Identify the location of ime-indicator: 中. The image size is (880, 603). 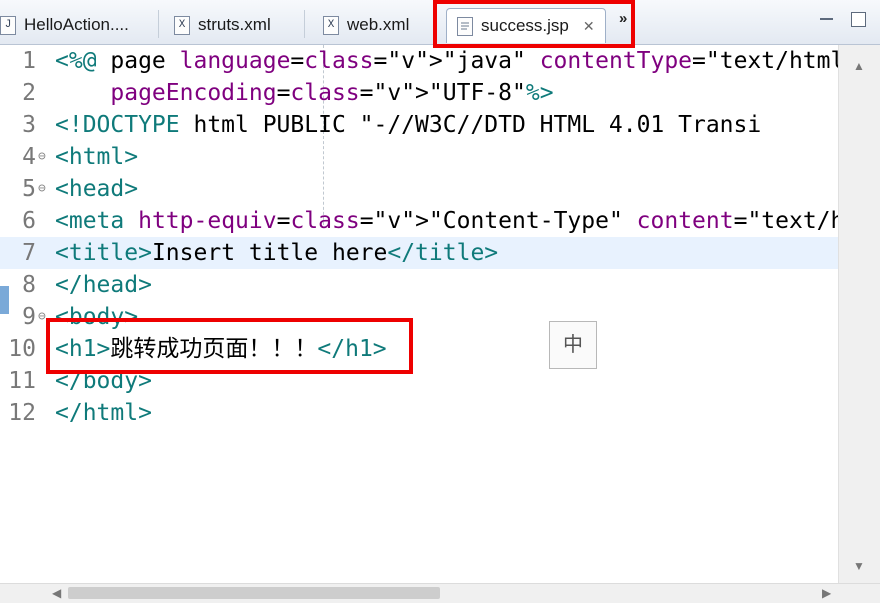
(573, 345).